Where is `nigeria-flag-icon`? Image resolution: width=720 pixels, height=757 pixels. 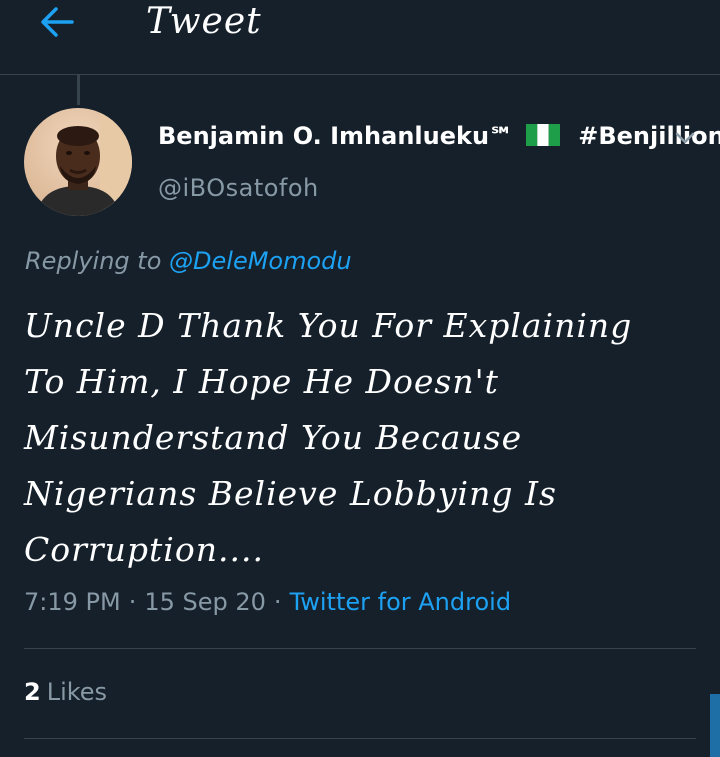
nigeria-flag-icon is located at coordinates (542, 135).